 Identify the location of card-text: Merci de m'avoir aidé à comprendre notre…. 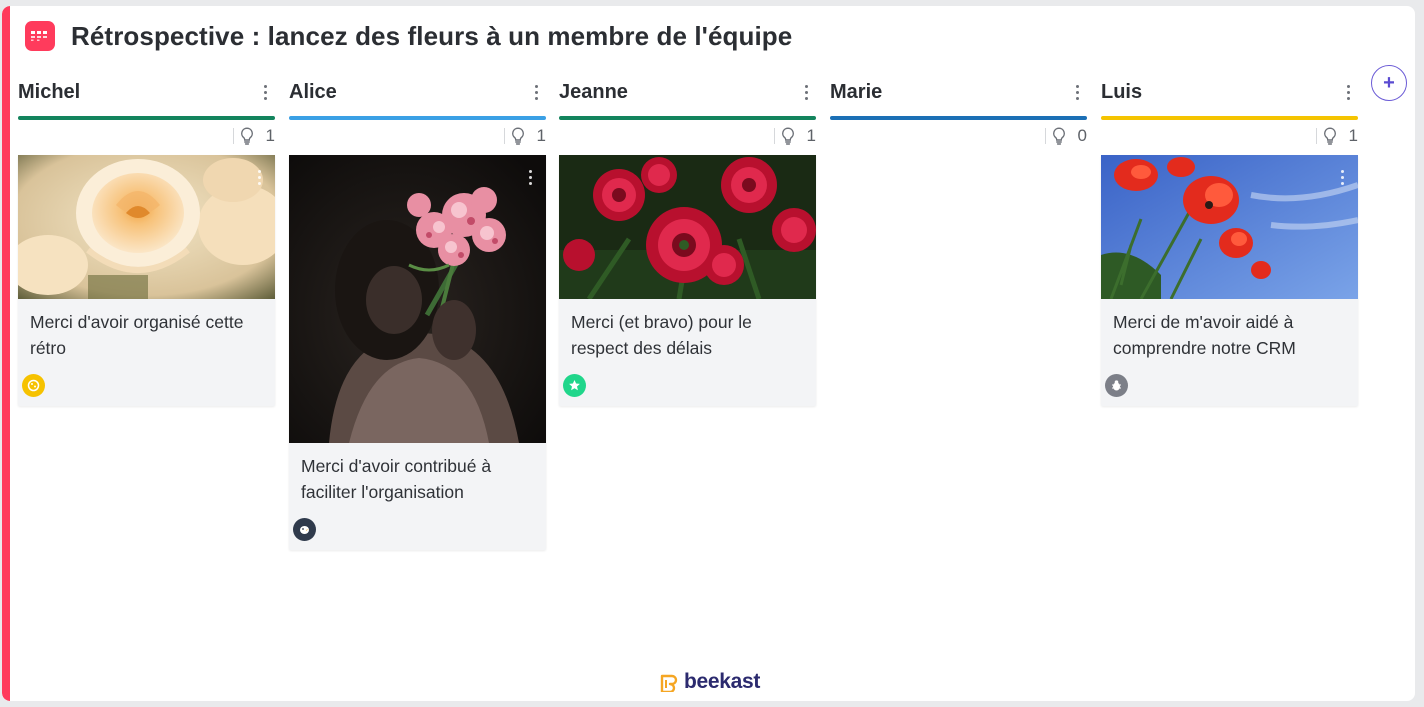
(1204, 335).